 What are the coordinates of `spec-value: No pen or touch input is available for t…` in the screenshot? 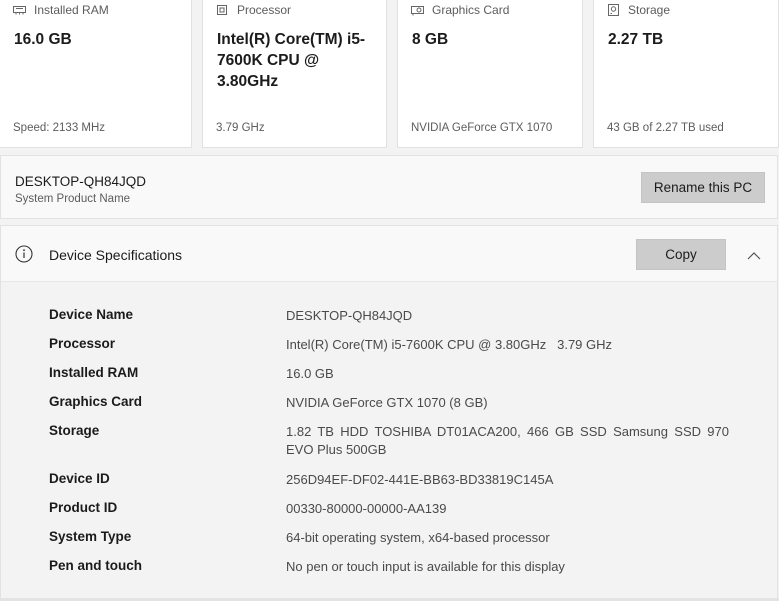 It's located at (425, 566).